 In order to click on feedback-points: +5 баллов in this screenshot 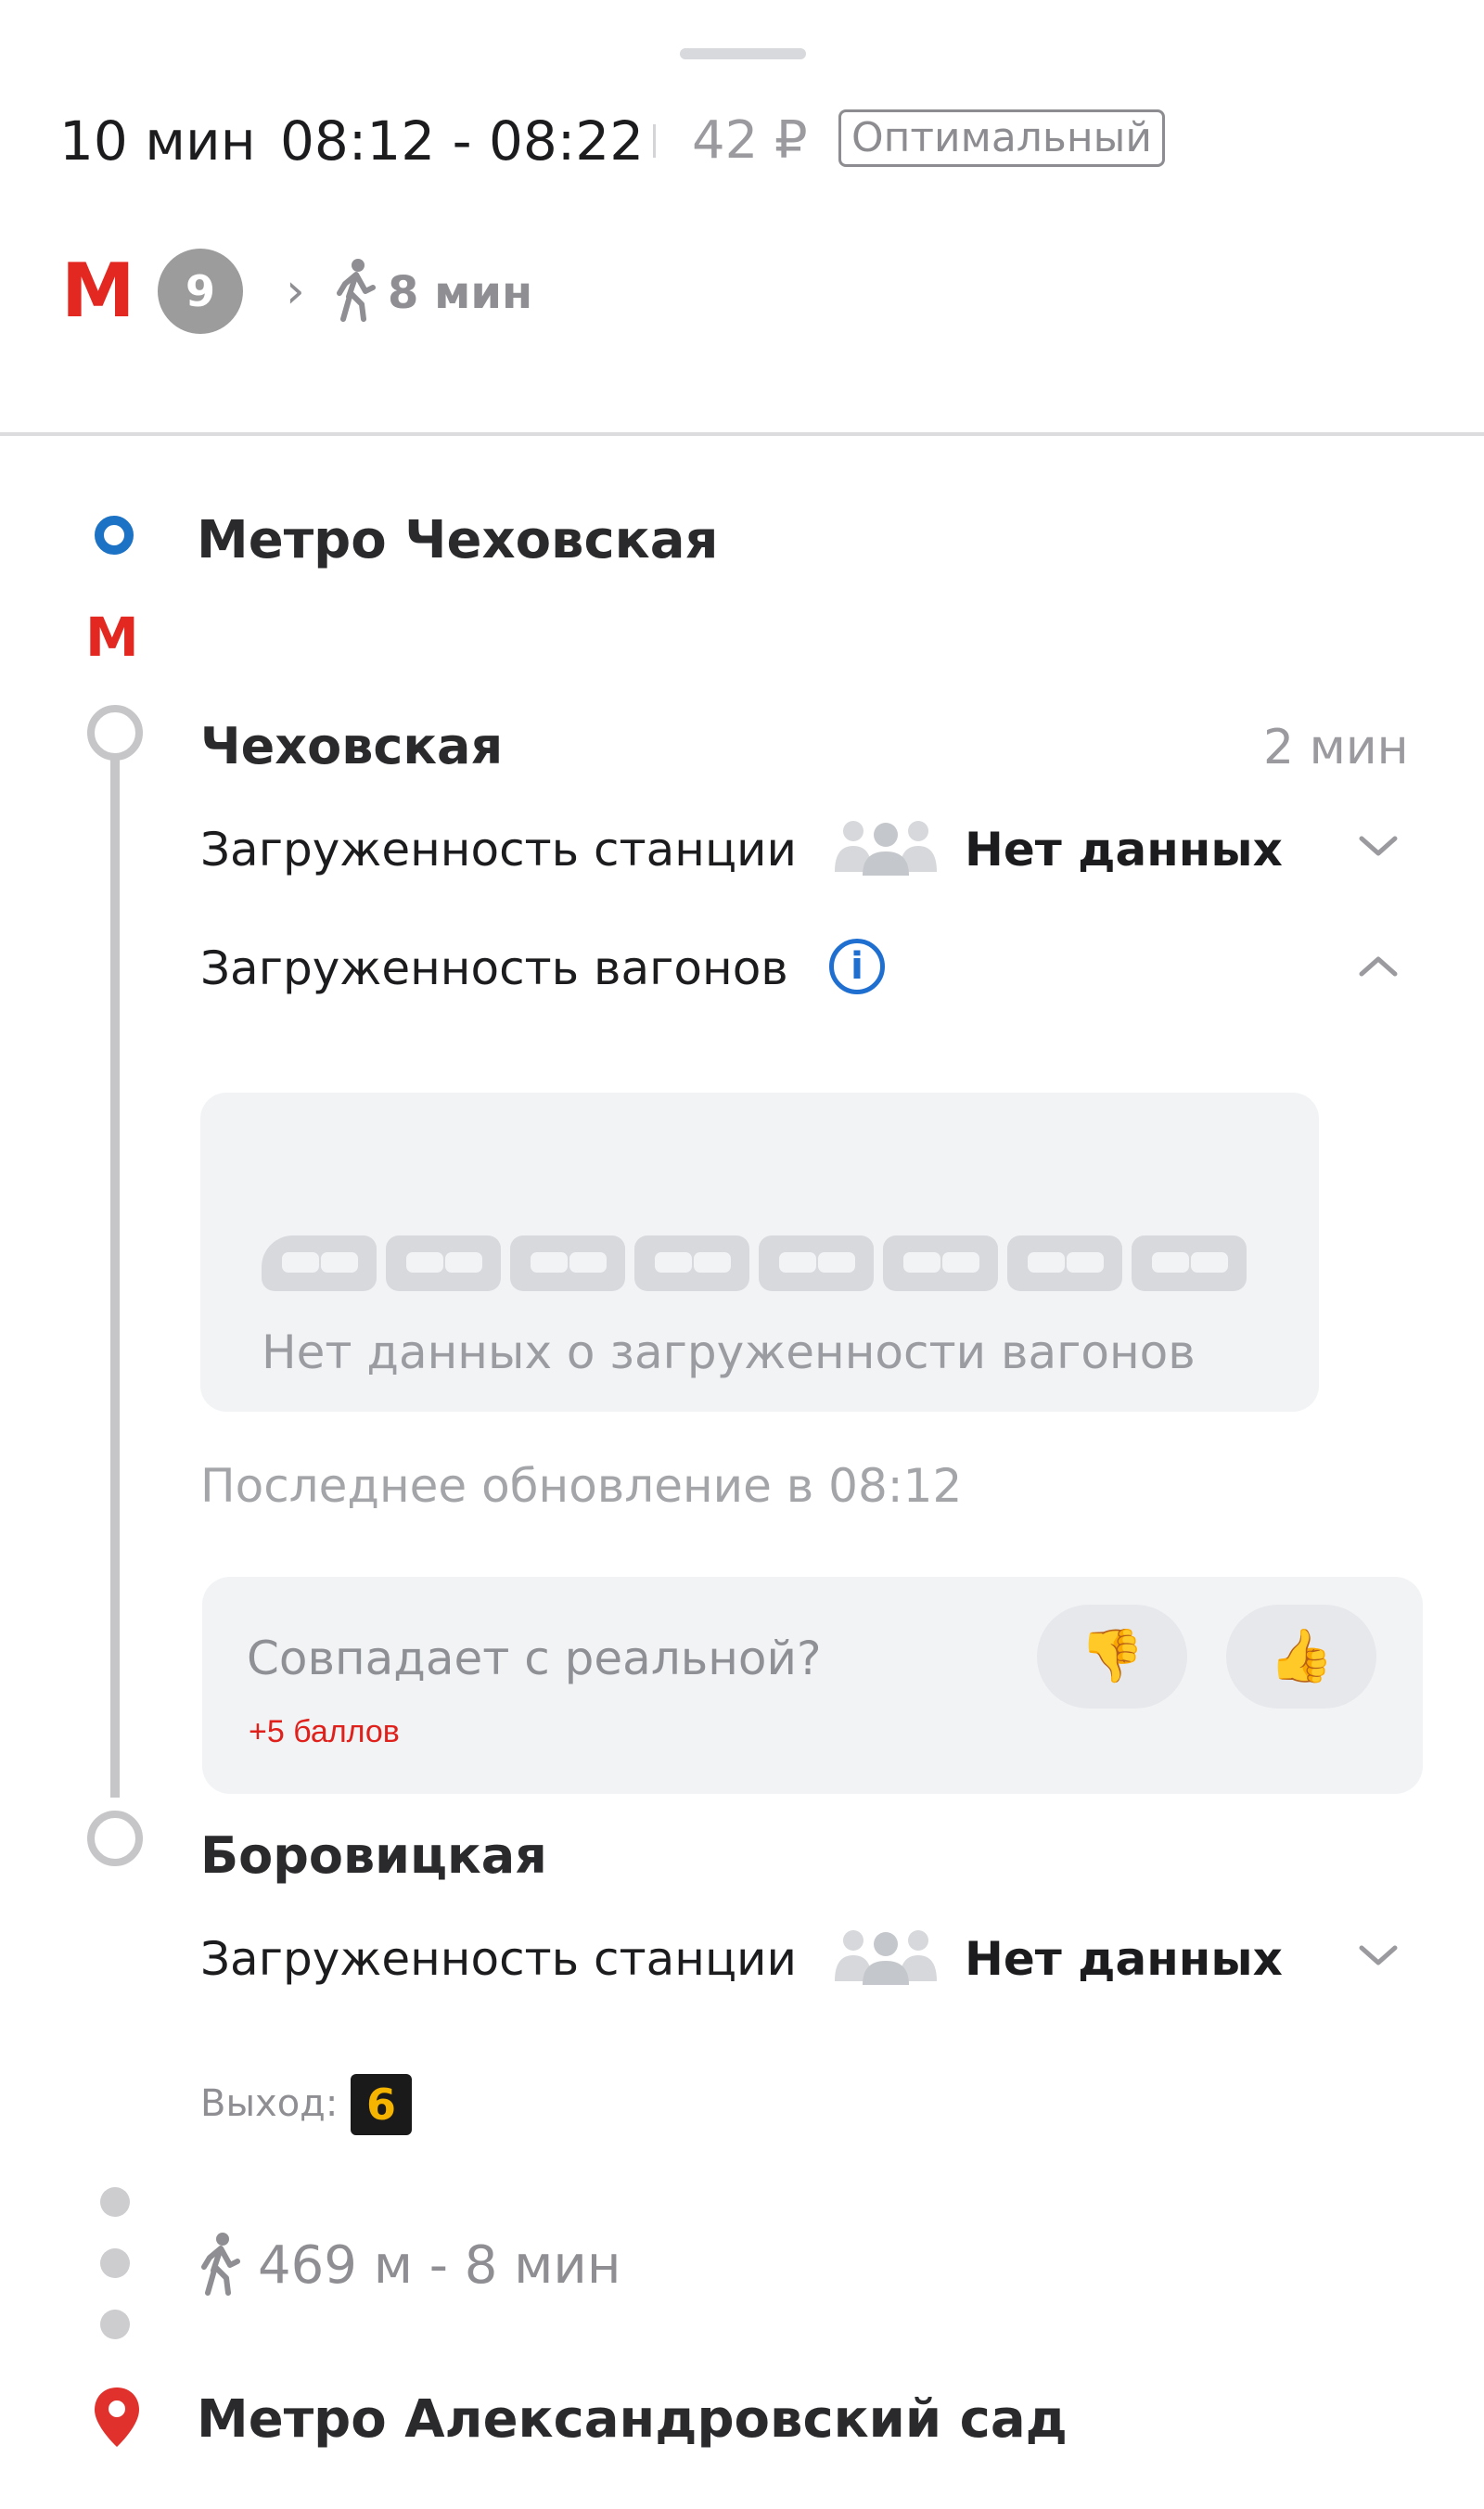, I will do `click(324, 1732)`.